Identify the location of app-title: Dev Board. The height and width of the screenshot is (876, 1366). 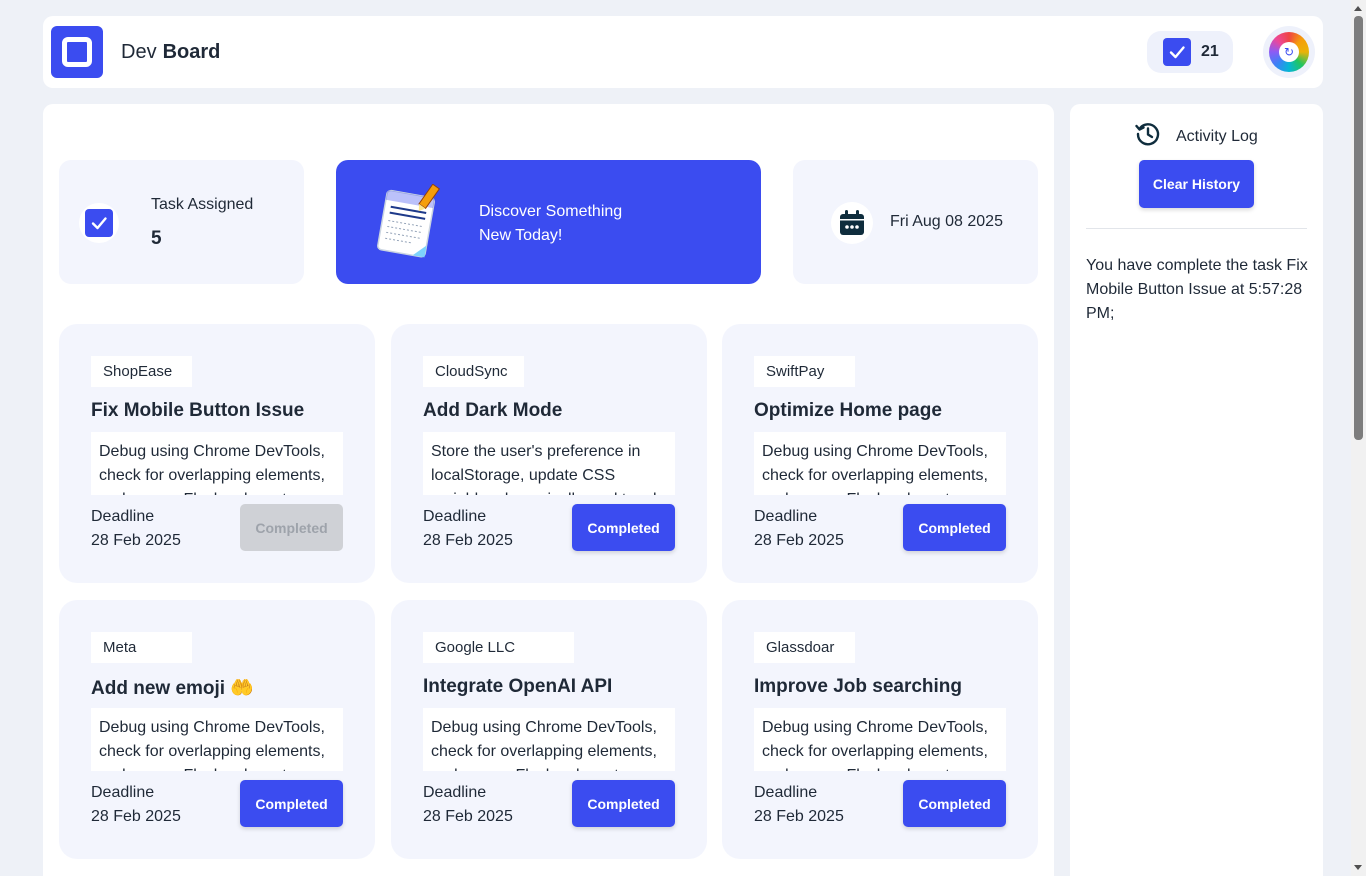
(170, 52).